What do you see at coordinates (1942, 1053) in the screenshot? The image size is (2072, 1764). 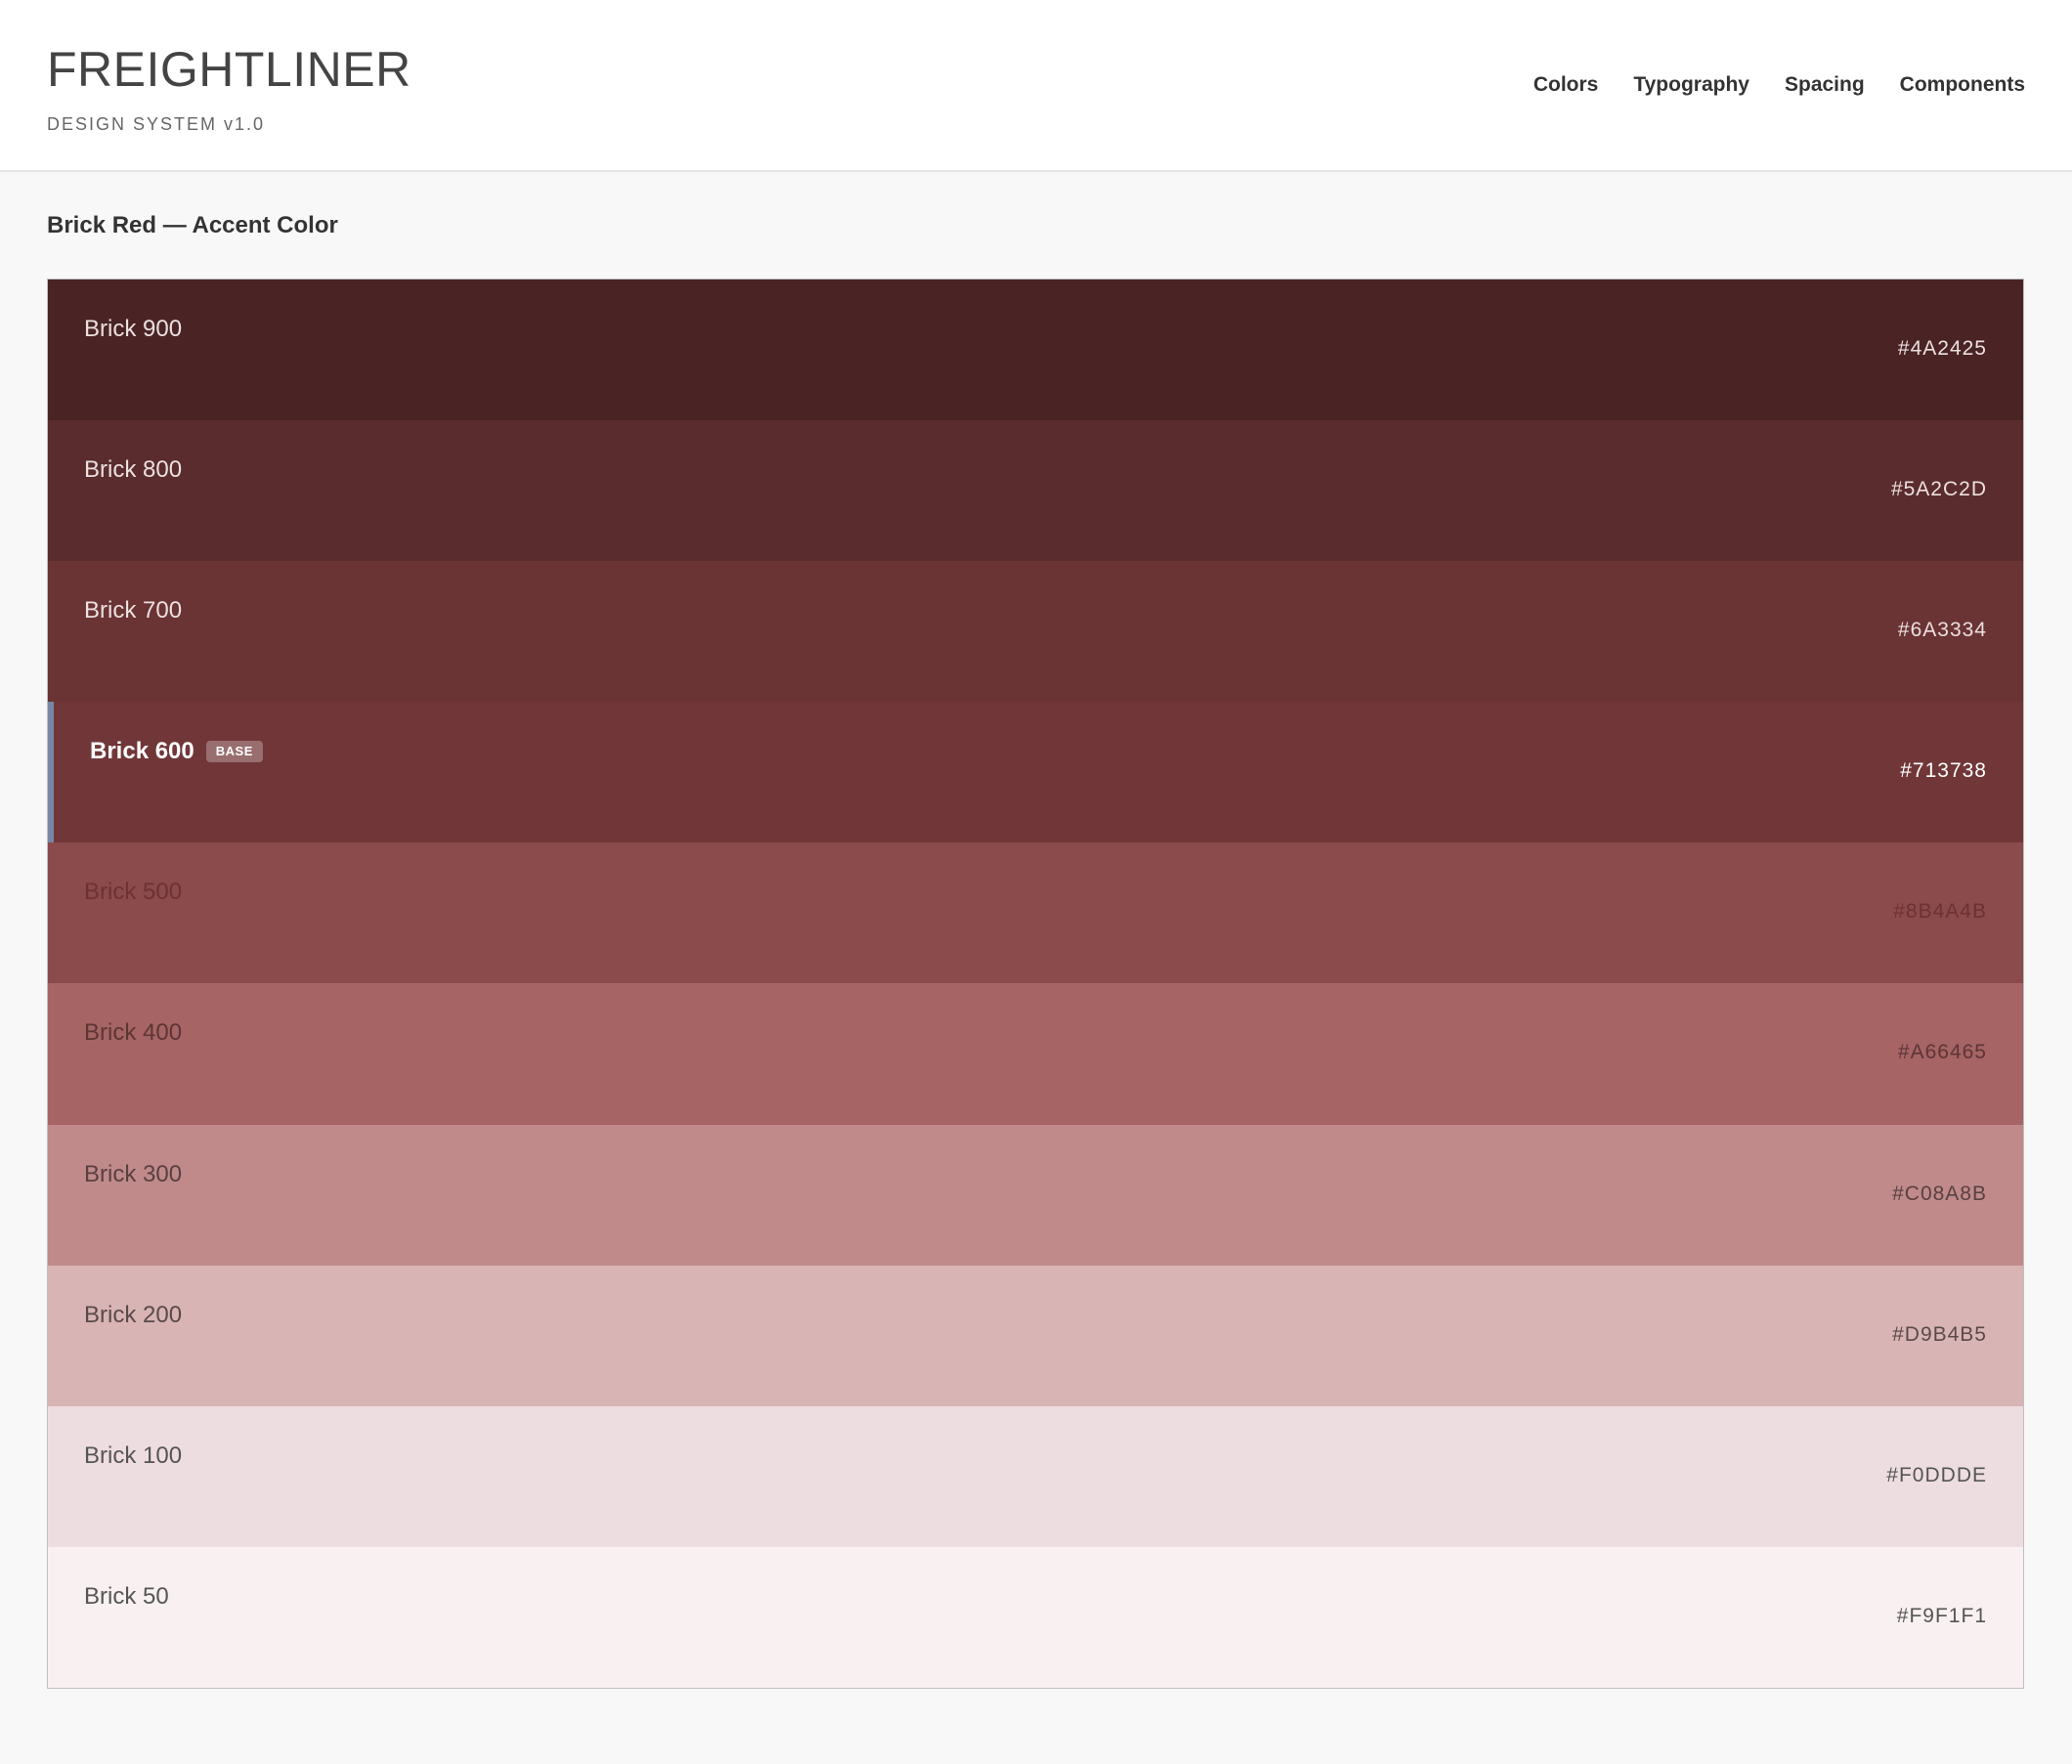 I see `swatch-hex: #A66465` at bounding box center [1942, 1053].